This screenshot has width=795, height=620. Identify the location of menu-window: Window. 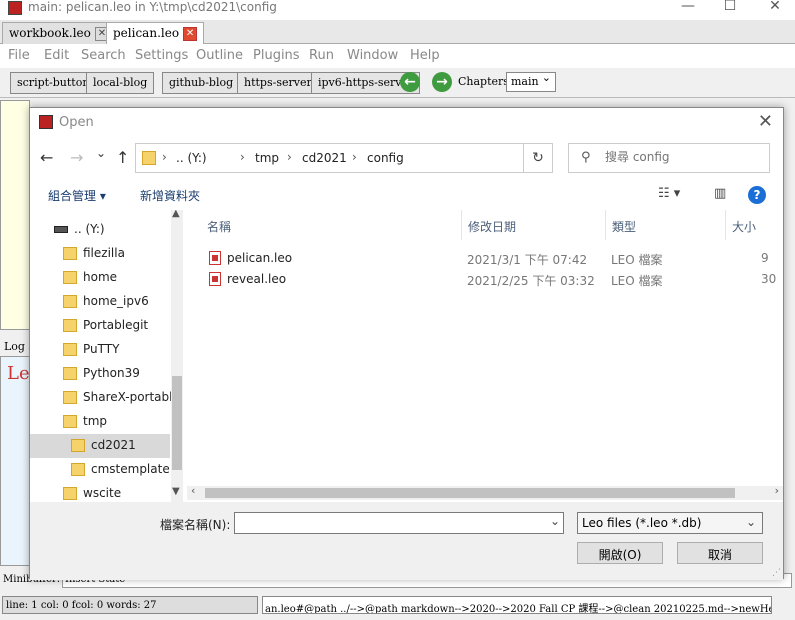
(372, 55).